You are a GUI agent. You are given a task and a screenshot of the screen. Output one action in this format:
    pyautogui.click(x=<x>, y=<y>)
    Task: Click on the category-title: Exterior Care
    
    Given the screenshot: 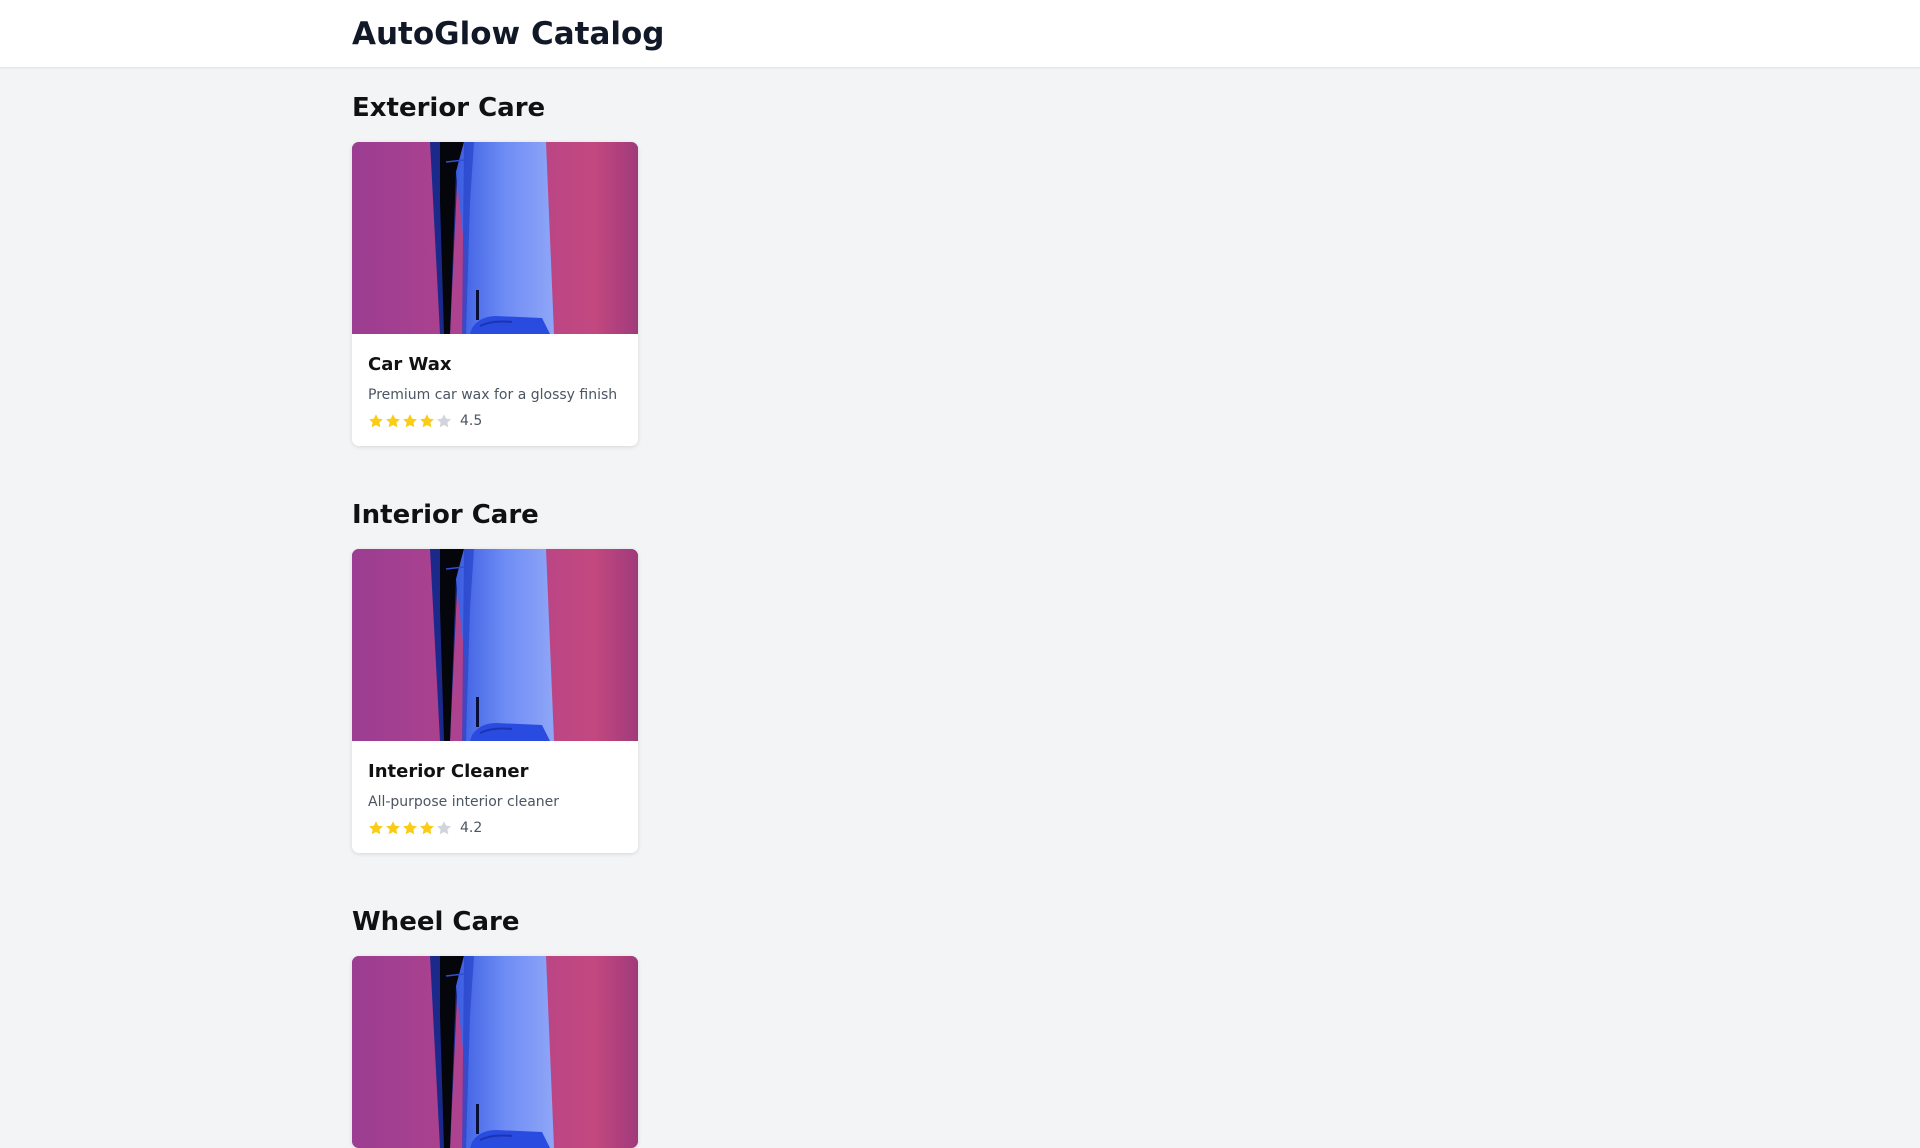 What is the action you would take?
    pyautogui.click(x=449, y=108)
    